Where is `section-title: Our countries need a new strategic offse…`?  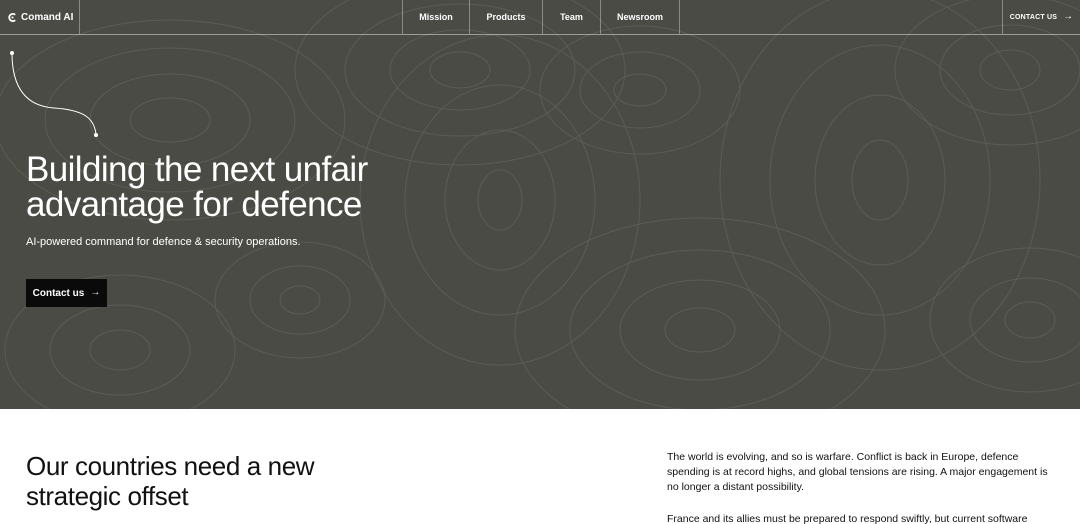
section-title: Our countries need a new strategic offse… is located at coordinates (170, 481).